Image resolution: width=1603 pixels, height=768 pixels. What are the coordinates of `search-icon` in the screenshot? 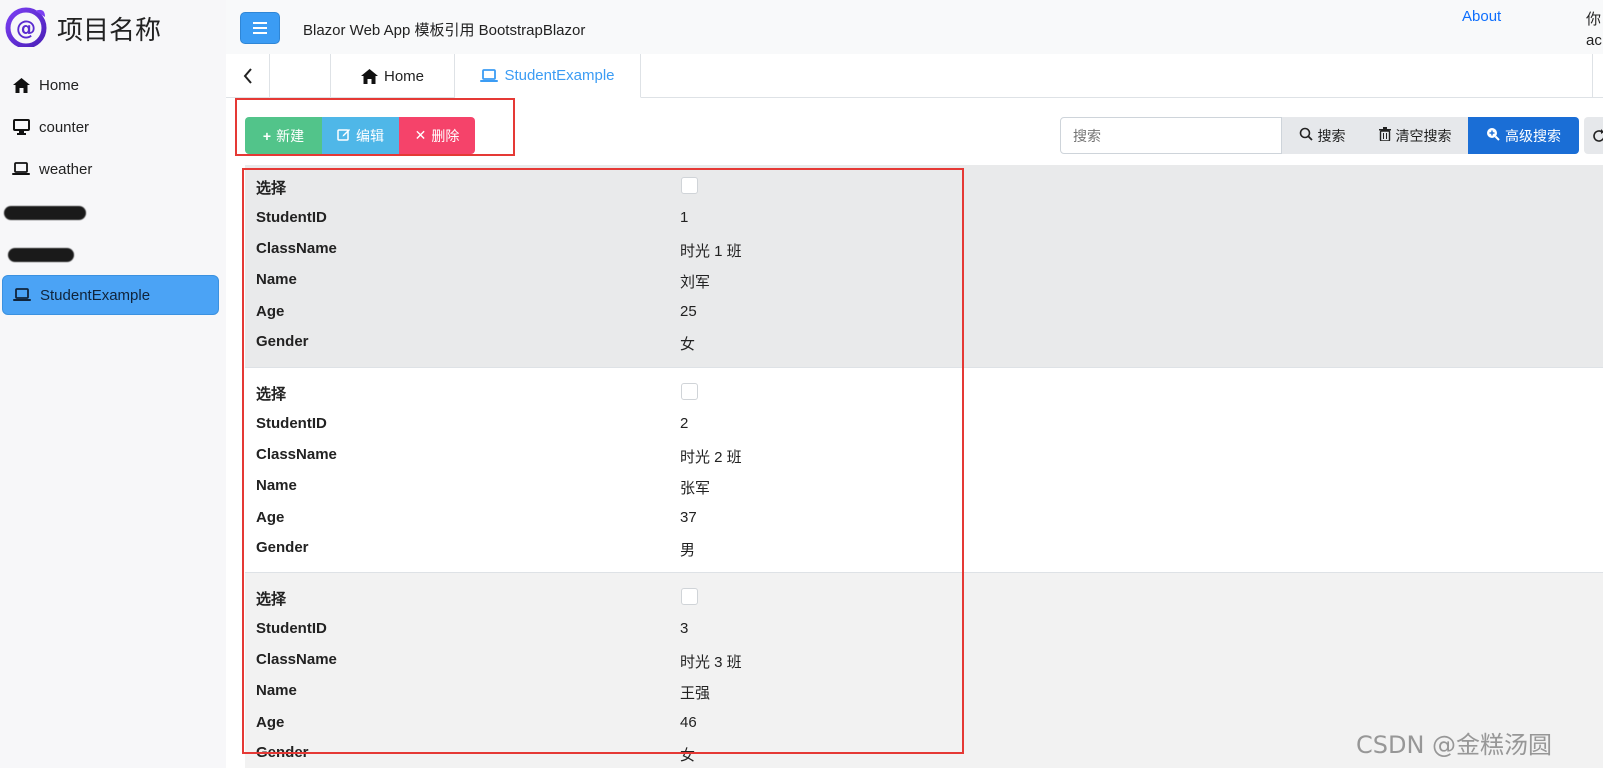 It's located at (1306, 135).